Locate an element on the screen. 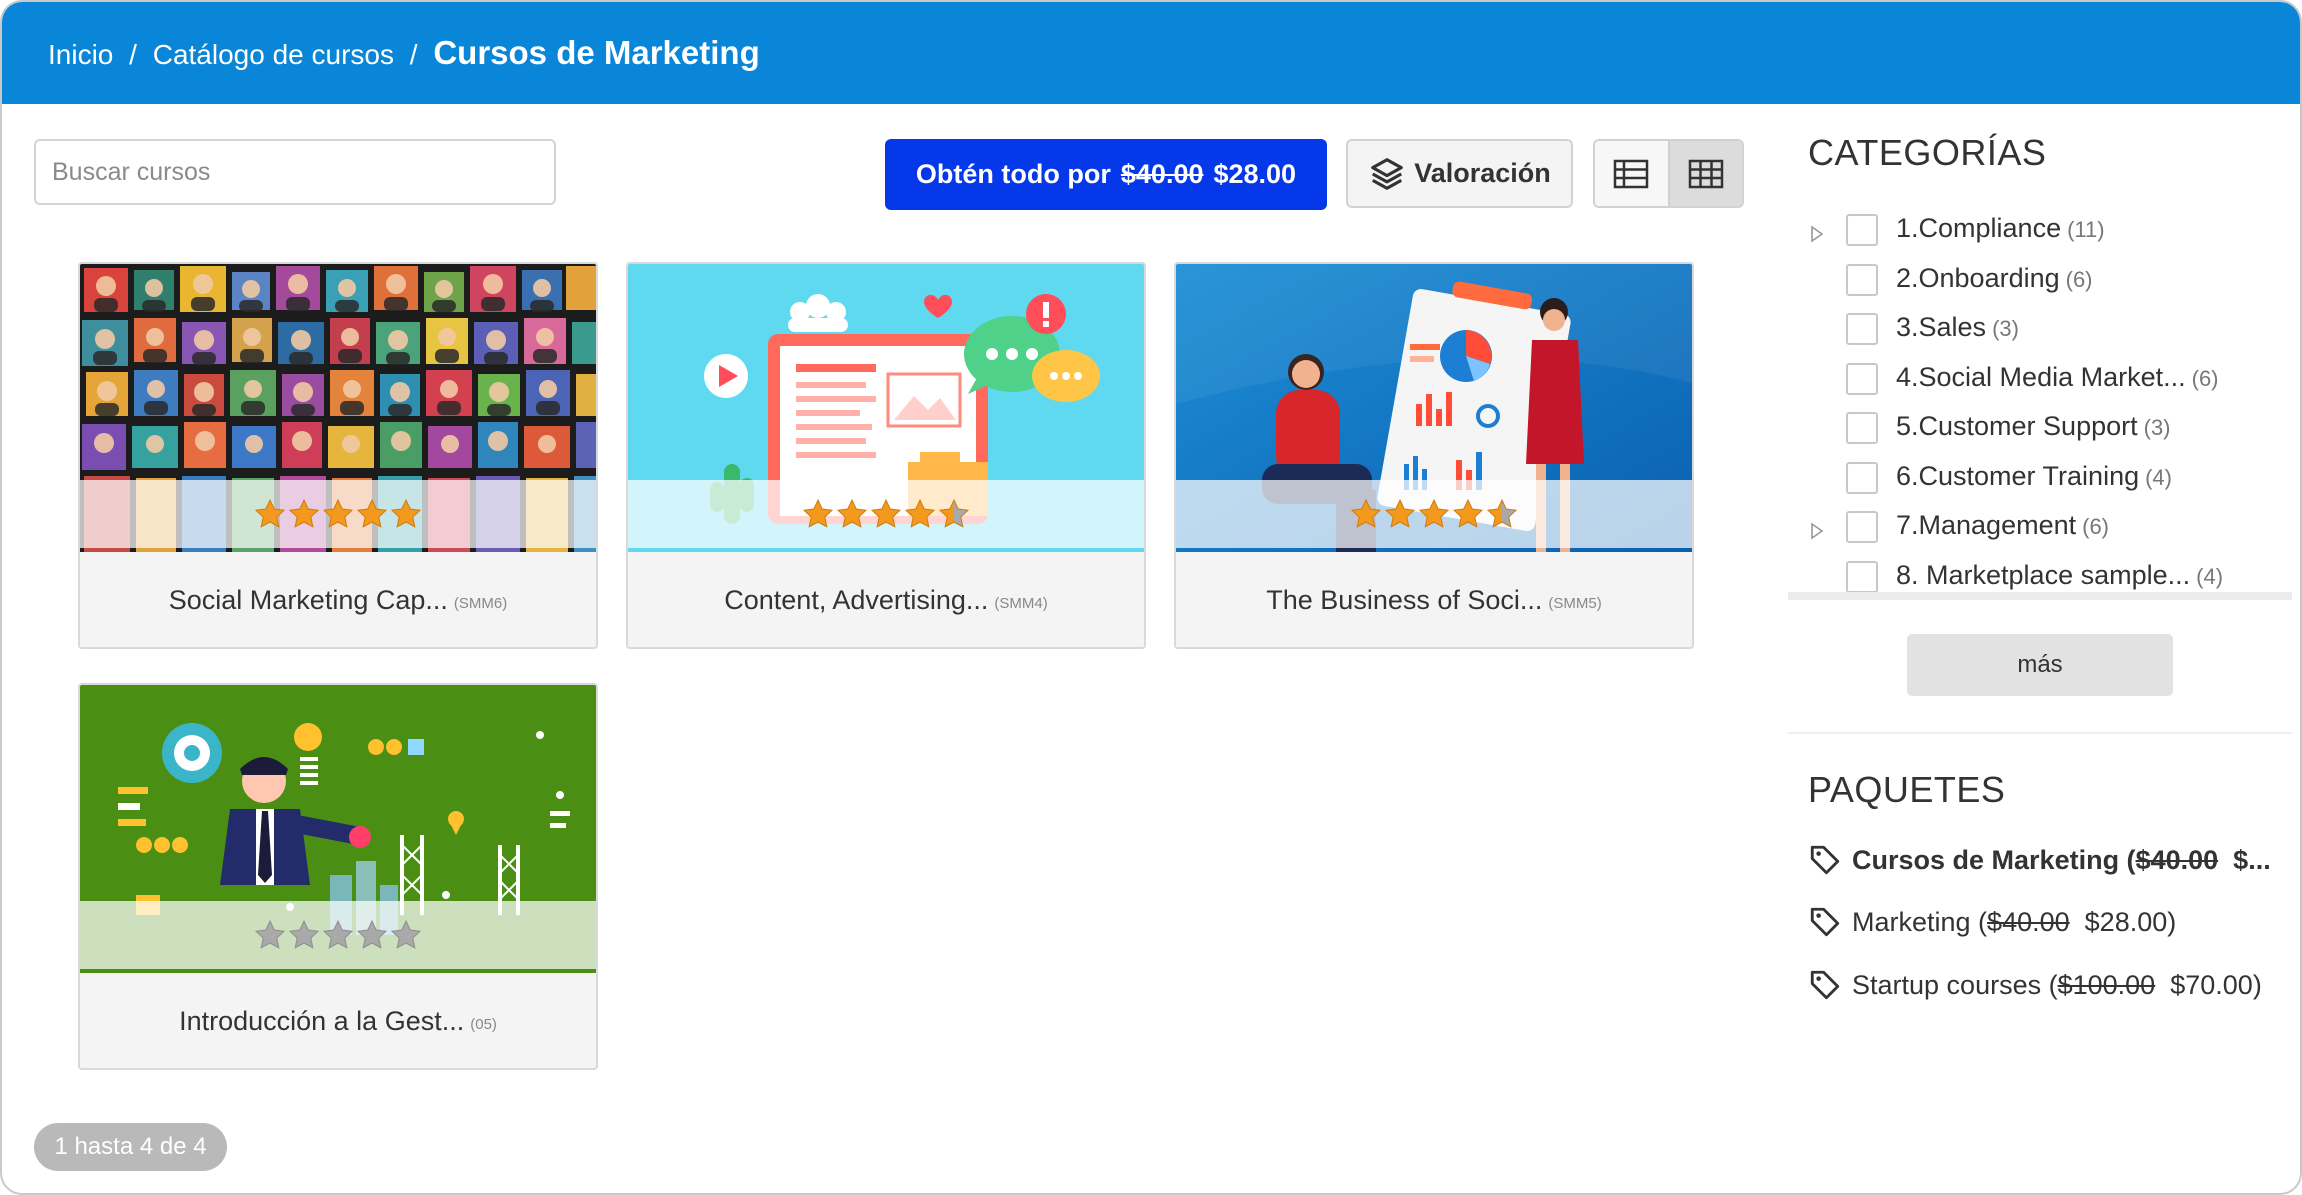 This screenshot has height=1195, width=2302. course-card: Introducción a la Gest... (05) is located at coordinates (338, 876).